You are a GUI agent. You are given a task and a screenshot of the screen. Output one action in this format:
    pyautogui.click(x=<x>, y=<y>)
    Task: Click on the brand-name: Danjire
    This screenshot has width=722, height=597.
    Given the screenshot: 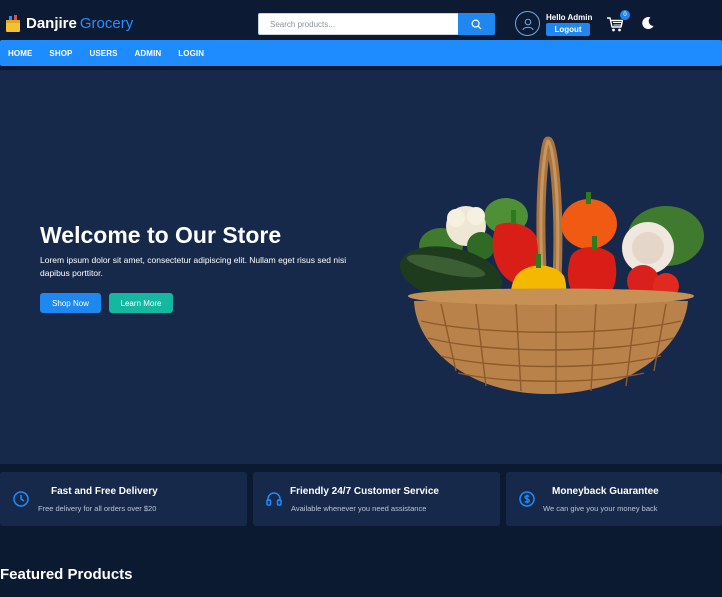 What is the action you would take?
    pyautogui.click(x=51, y=23)
    